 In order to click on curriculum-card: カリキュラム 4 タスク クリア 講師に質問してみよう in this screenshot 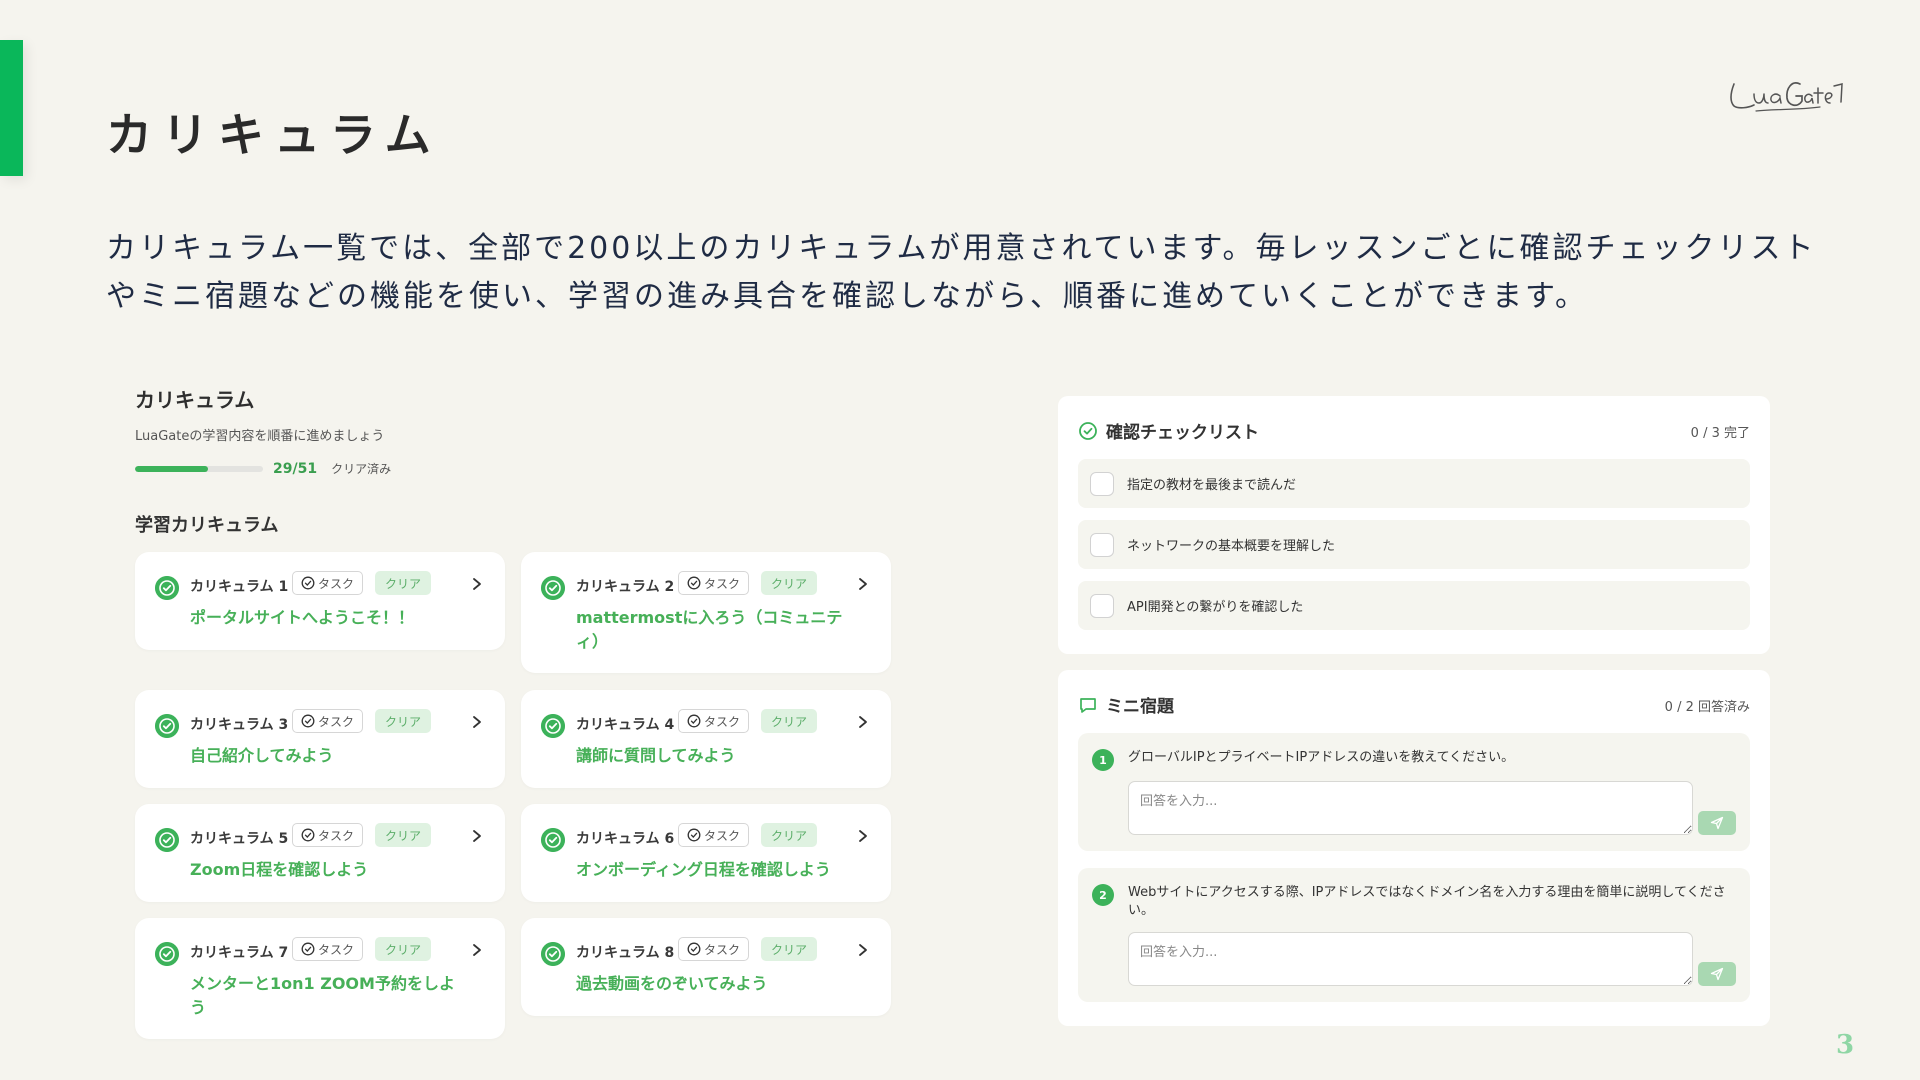, I will do `click(706, 739)`.